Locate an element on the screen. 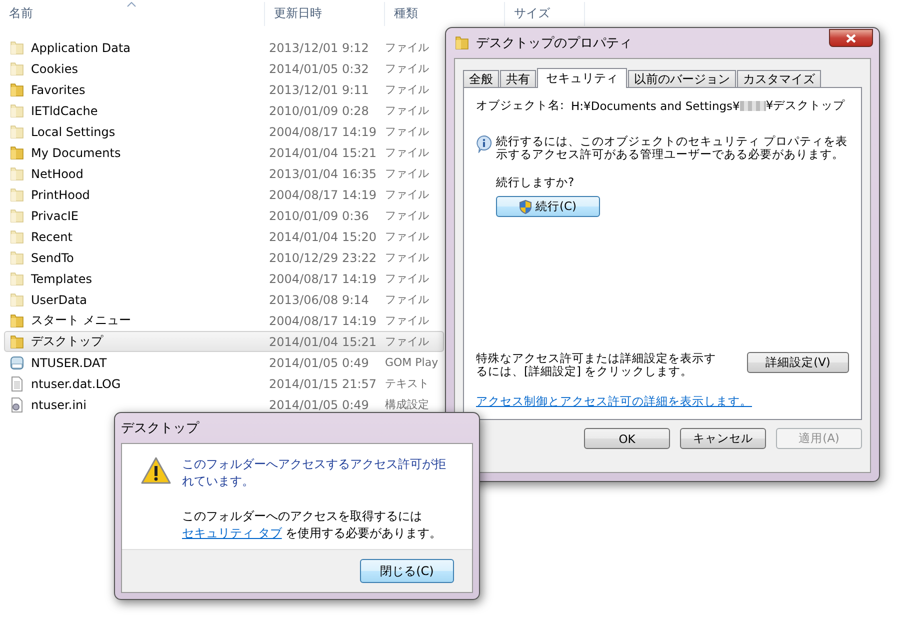  file-type: テキスト is located at coordinates (407, 383).